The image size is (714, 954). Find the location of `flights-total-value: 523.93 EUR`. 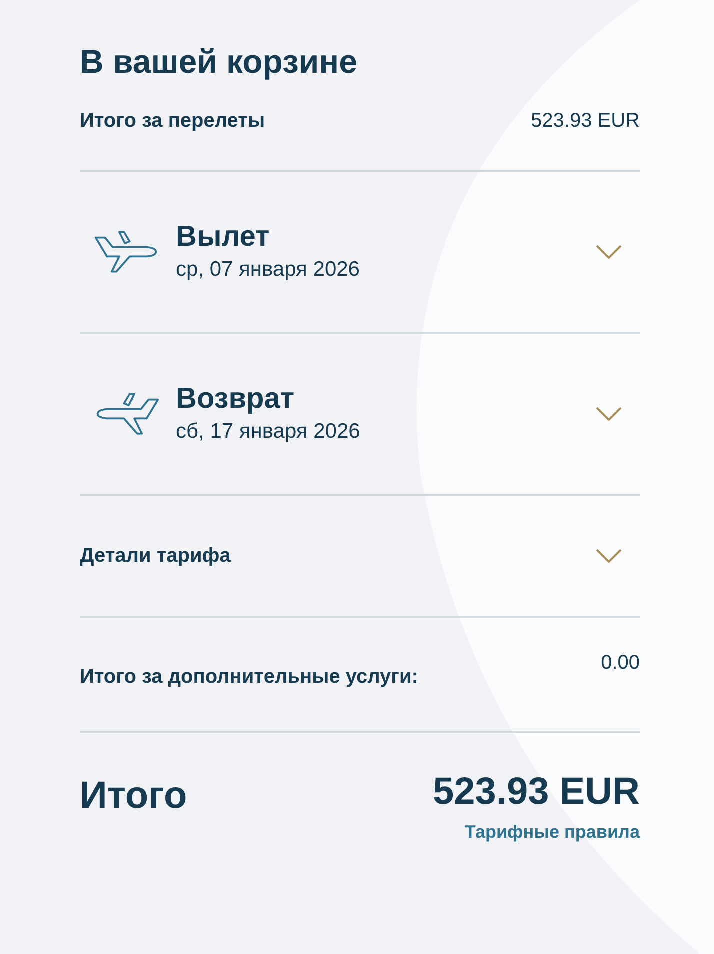

flights-total-value: 523.93 EUR is located at coordinates (585, 121).